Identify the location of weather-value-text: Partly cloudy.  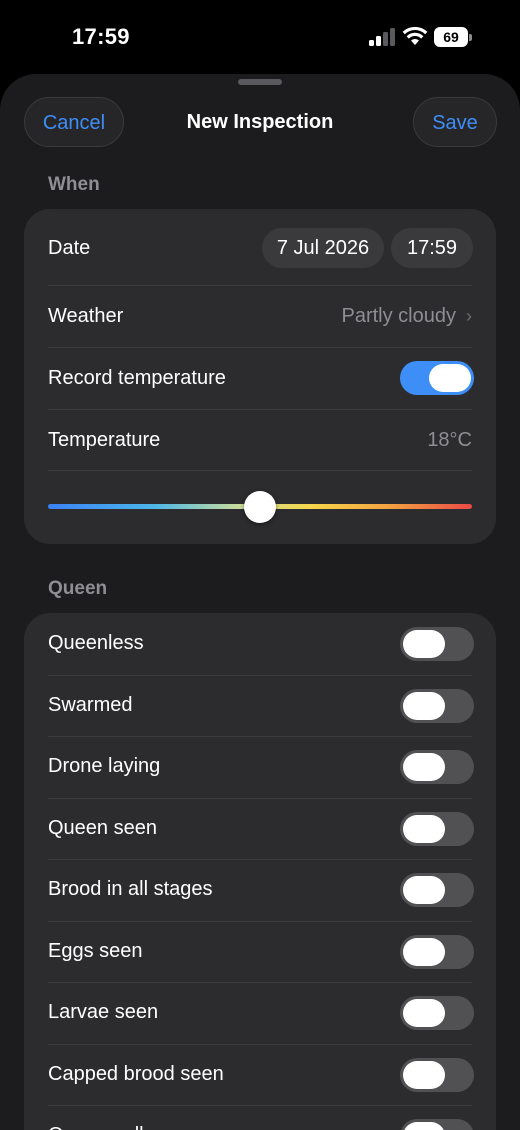
(399, 316).